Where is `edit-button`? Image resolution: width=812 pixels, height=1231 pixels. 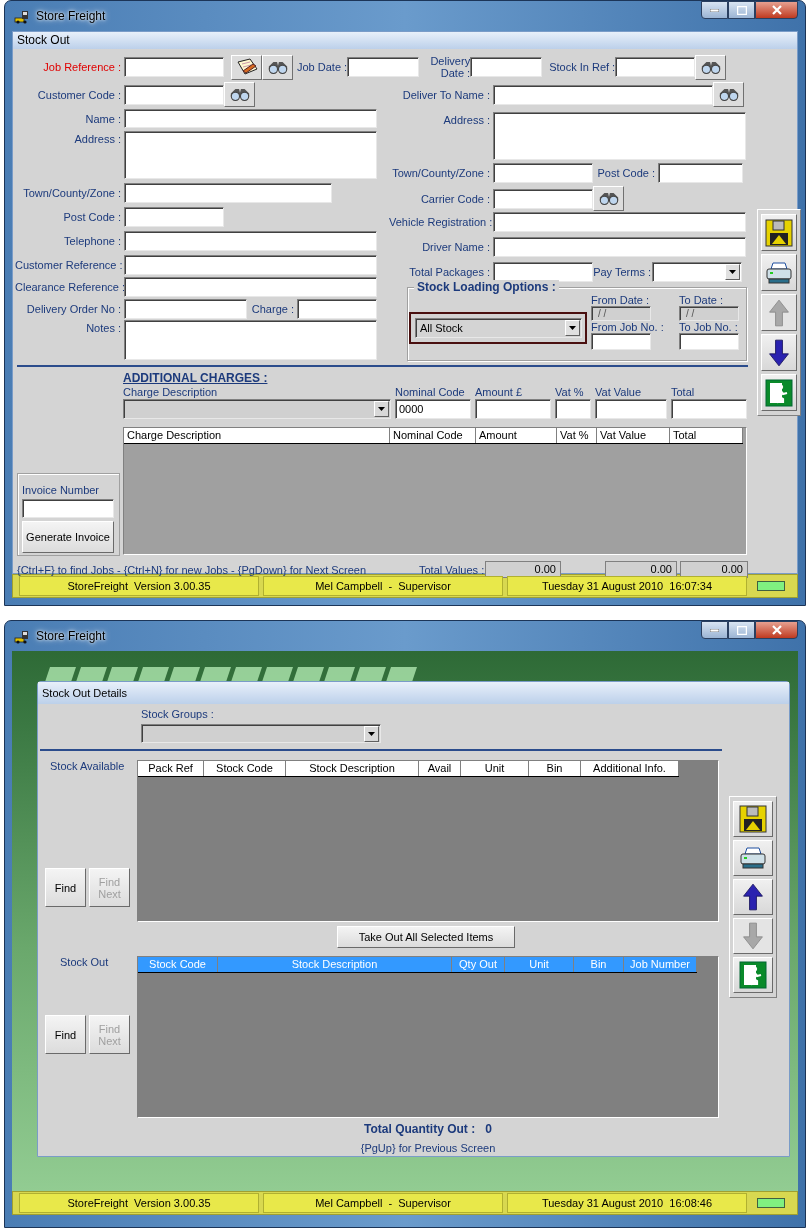 edit-button is located at coordinates (246, 67).